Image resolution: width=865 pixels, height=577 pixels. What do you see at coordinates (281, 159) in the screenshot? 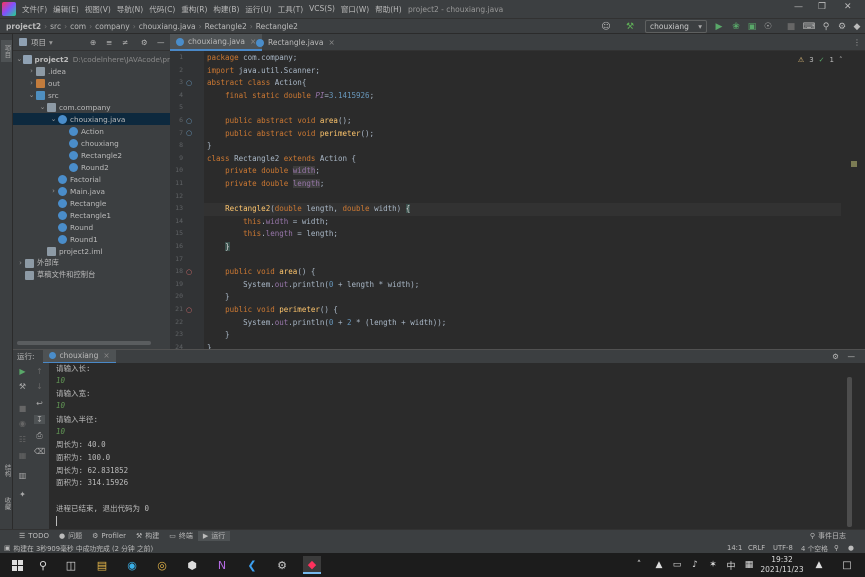
I see `code-line: class Rectangle2 extends Action {` at bounding box center [281, 159].